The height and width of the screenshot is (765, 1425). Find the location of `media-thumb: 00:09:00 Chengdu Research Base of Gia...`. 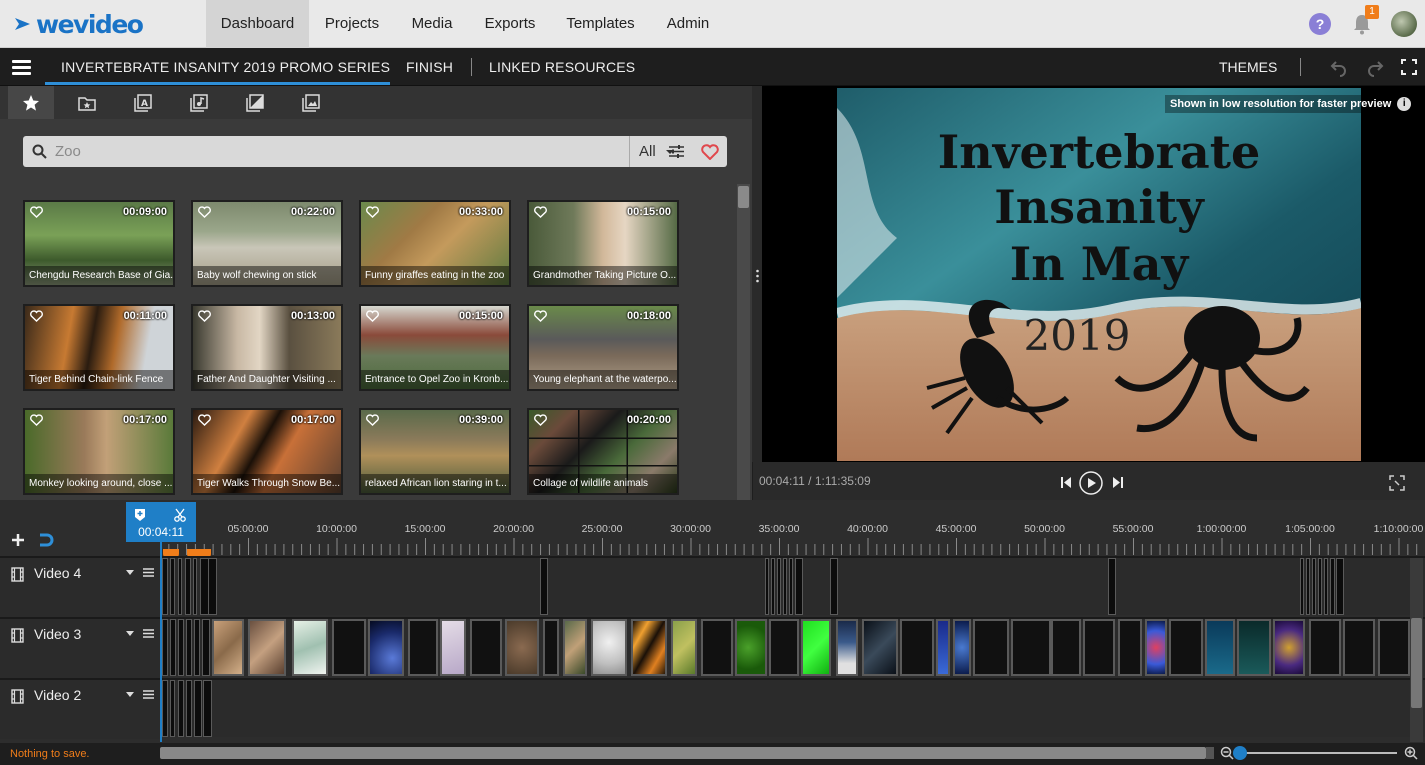

media-thumb: 00:09:00 Chengdu Research Base of Gia... is located at coordinates (99, 243).